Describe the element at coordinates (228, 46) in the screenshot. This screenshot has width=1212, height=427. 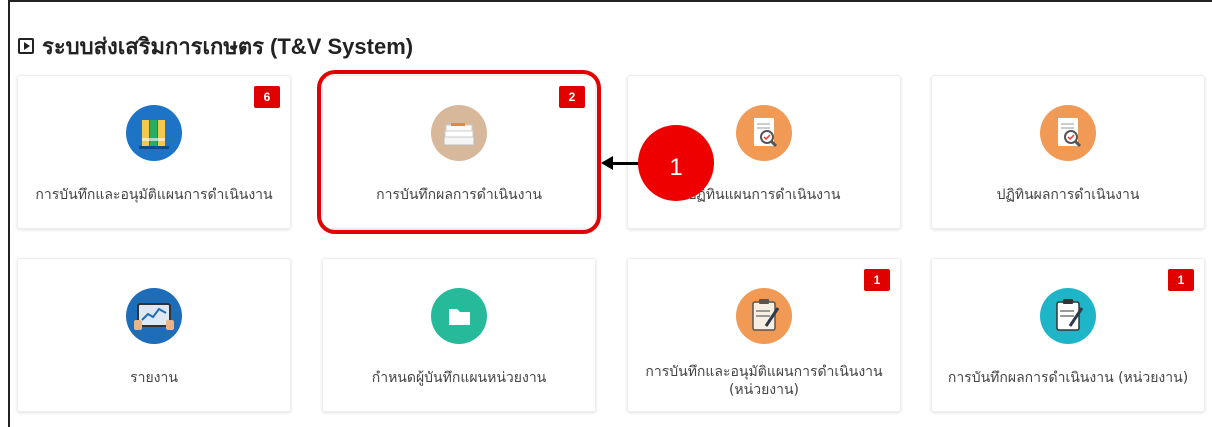
I see `page-title-text: ระบบส่งเสริมการเกษตร (T&V System)` at that location.